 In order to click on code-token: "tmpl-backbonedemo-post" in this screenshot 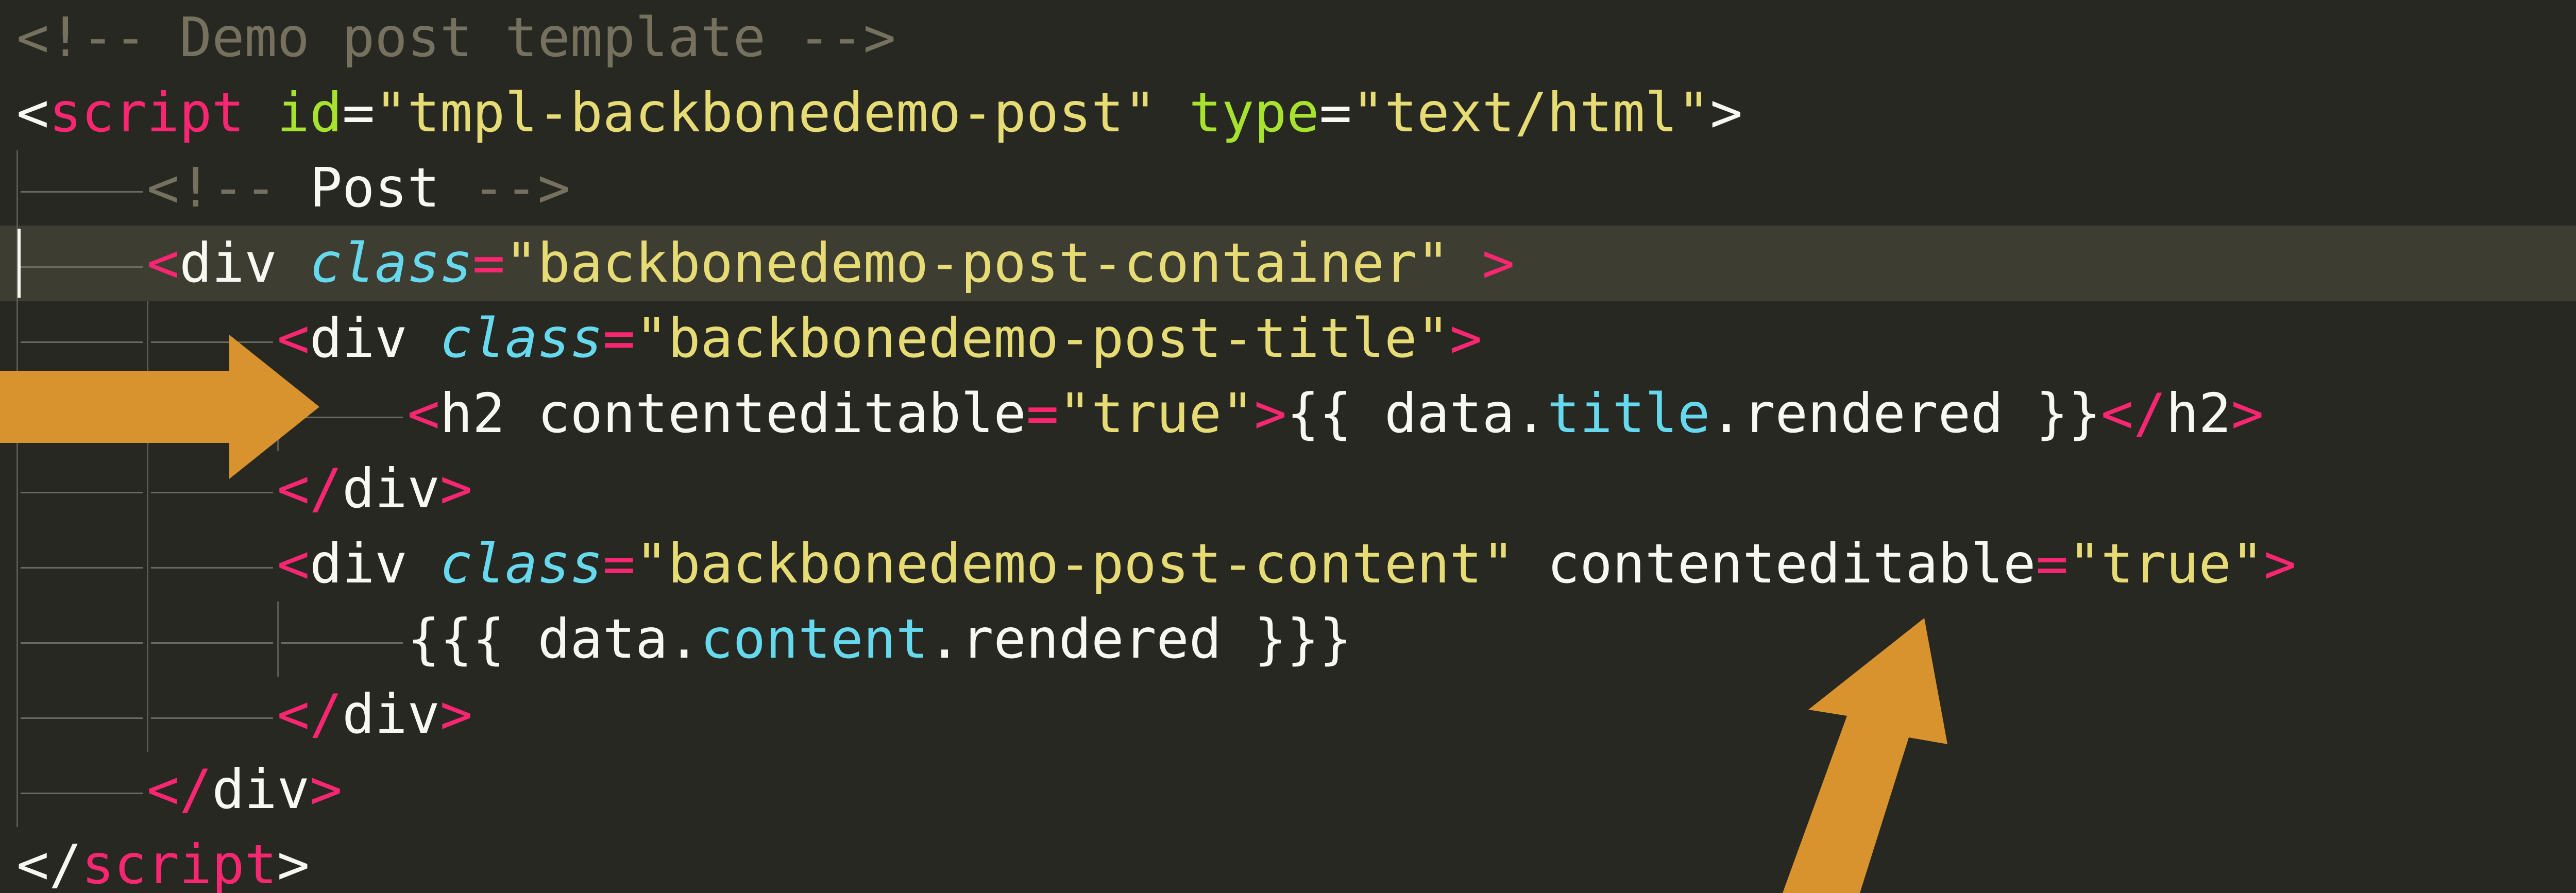, I will do `click(766, 113)`.